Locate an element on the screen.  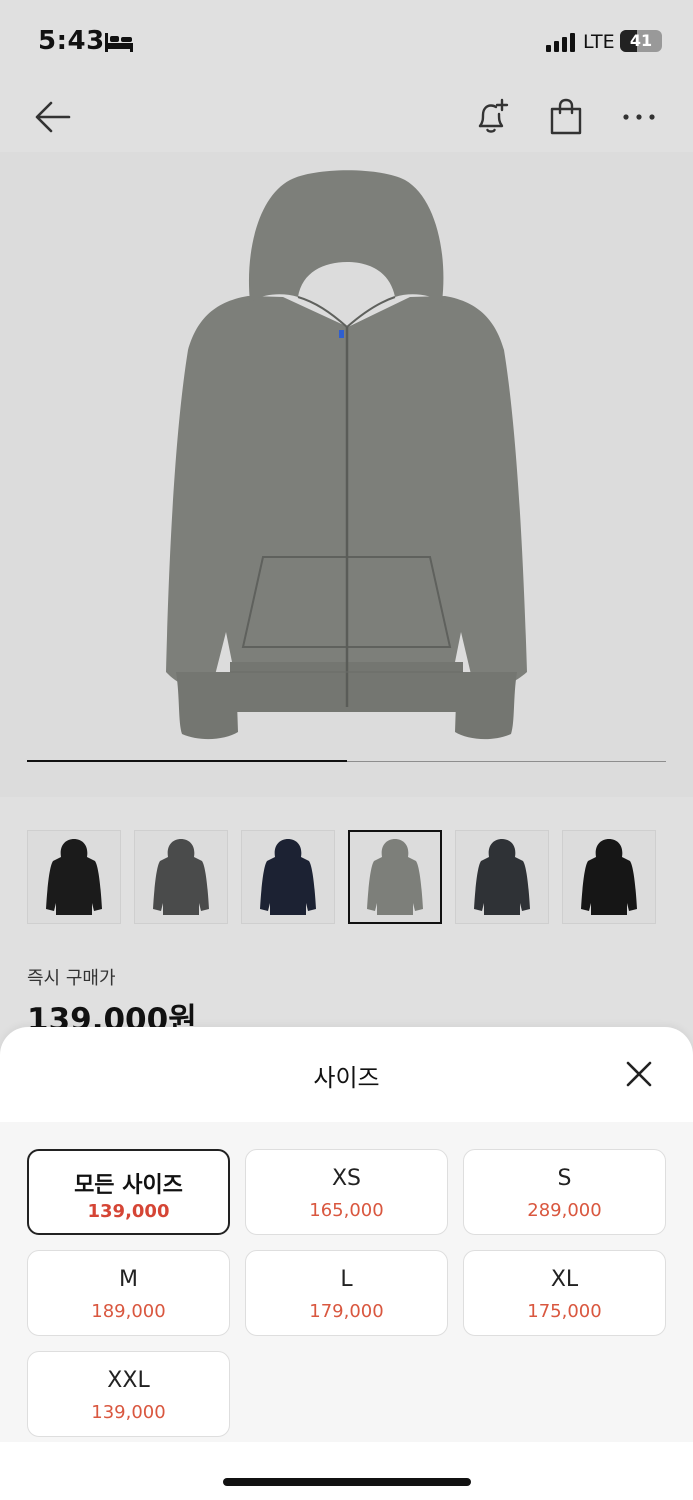
size-option-xl: XL 175,000 is located at coordinates (564, 1293).